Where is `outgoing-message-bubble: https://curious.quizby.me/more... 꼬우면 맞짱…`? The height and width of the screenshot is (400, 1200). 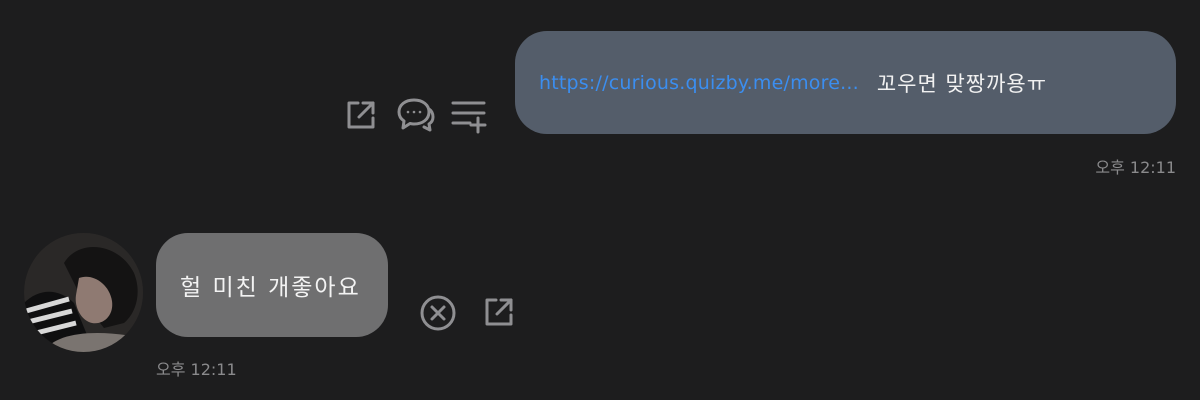 outgoing-message-bubble: https://curious.quizby.me/more... 꼬우면 맞짱… is located at coordinates (845, 82).